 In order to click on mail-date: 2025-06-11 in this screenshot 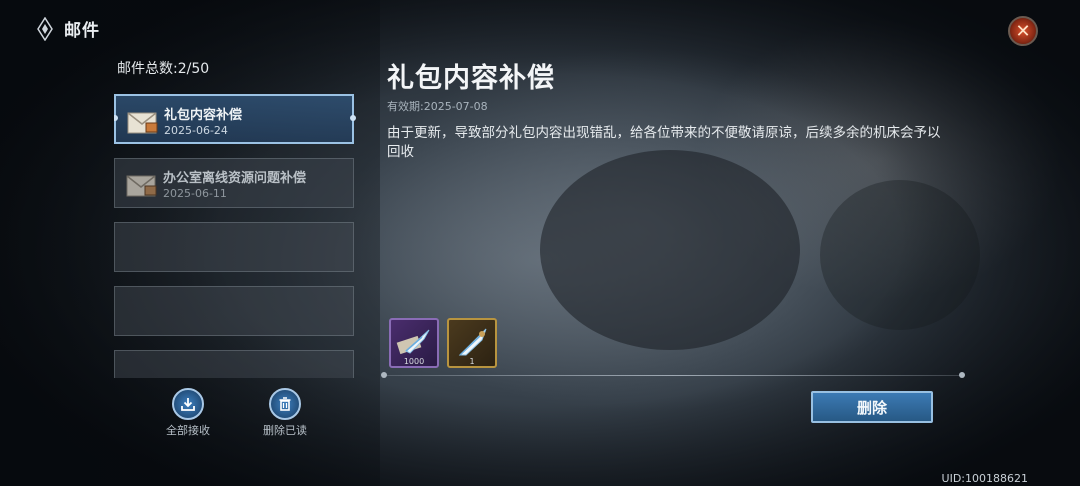, I will do `click(195, 193)`.